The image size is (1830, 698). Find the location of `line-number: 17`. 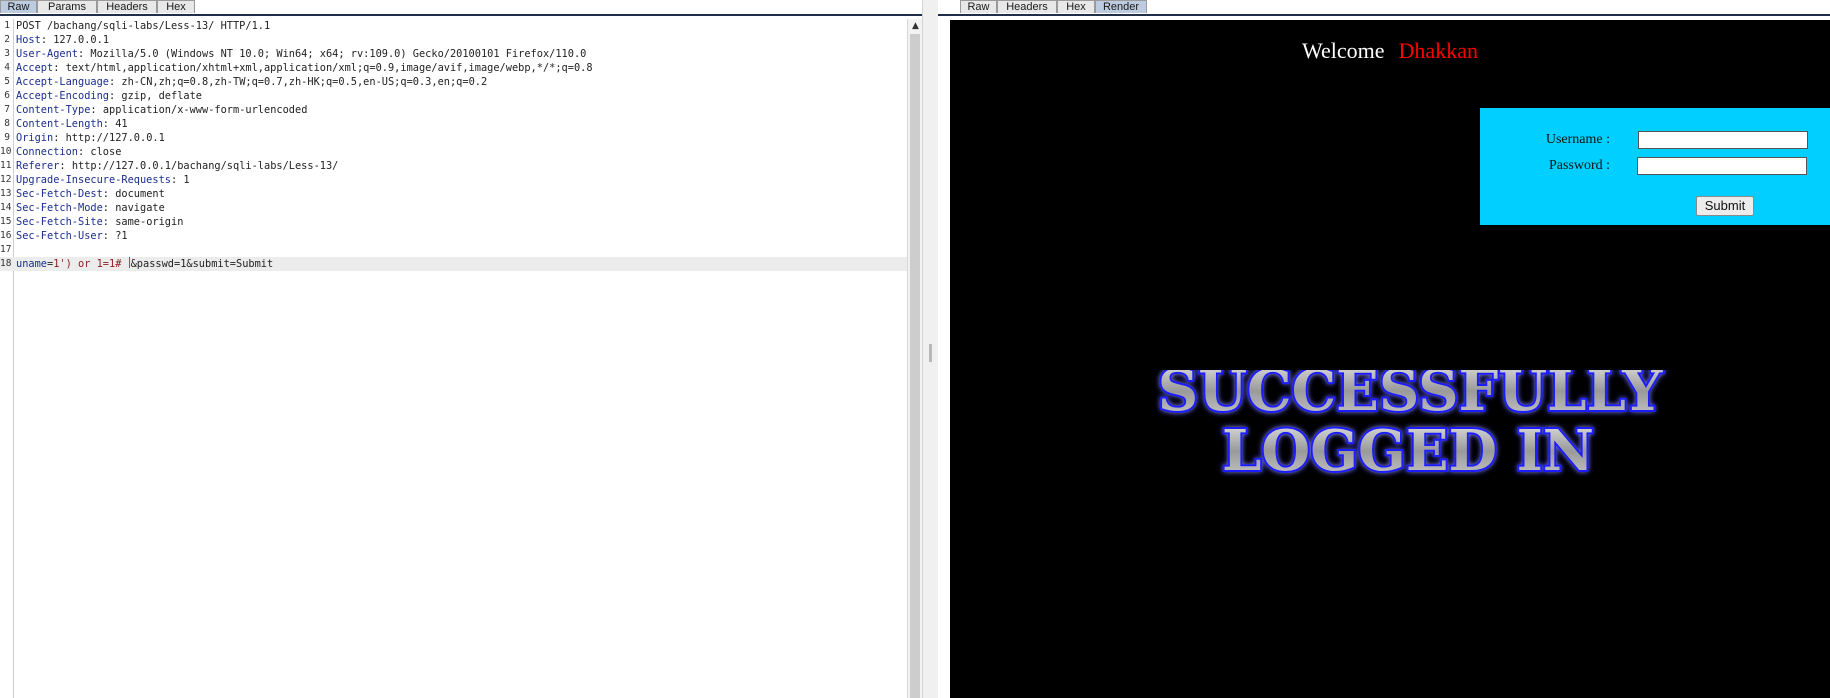

line-number: 17 is located at coordinates (6, 249).